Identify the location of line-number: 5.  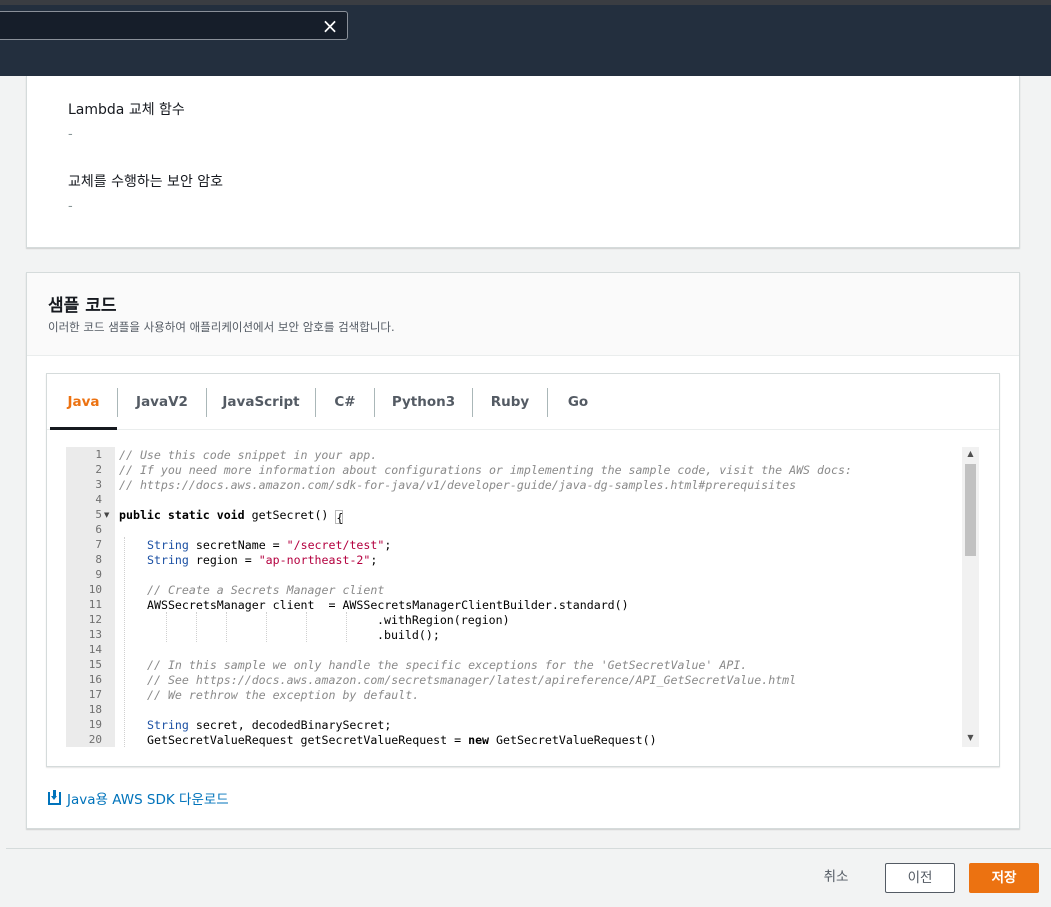
(98, 514).